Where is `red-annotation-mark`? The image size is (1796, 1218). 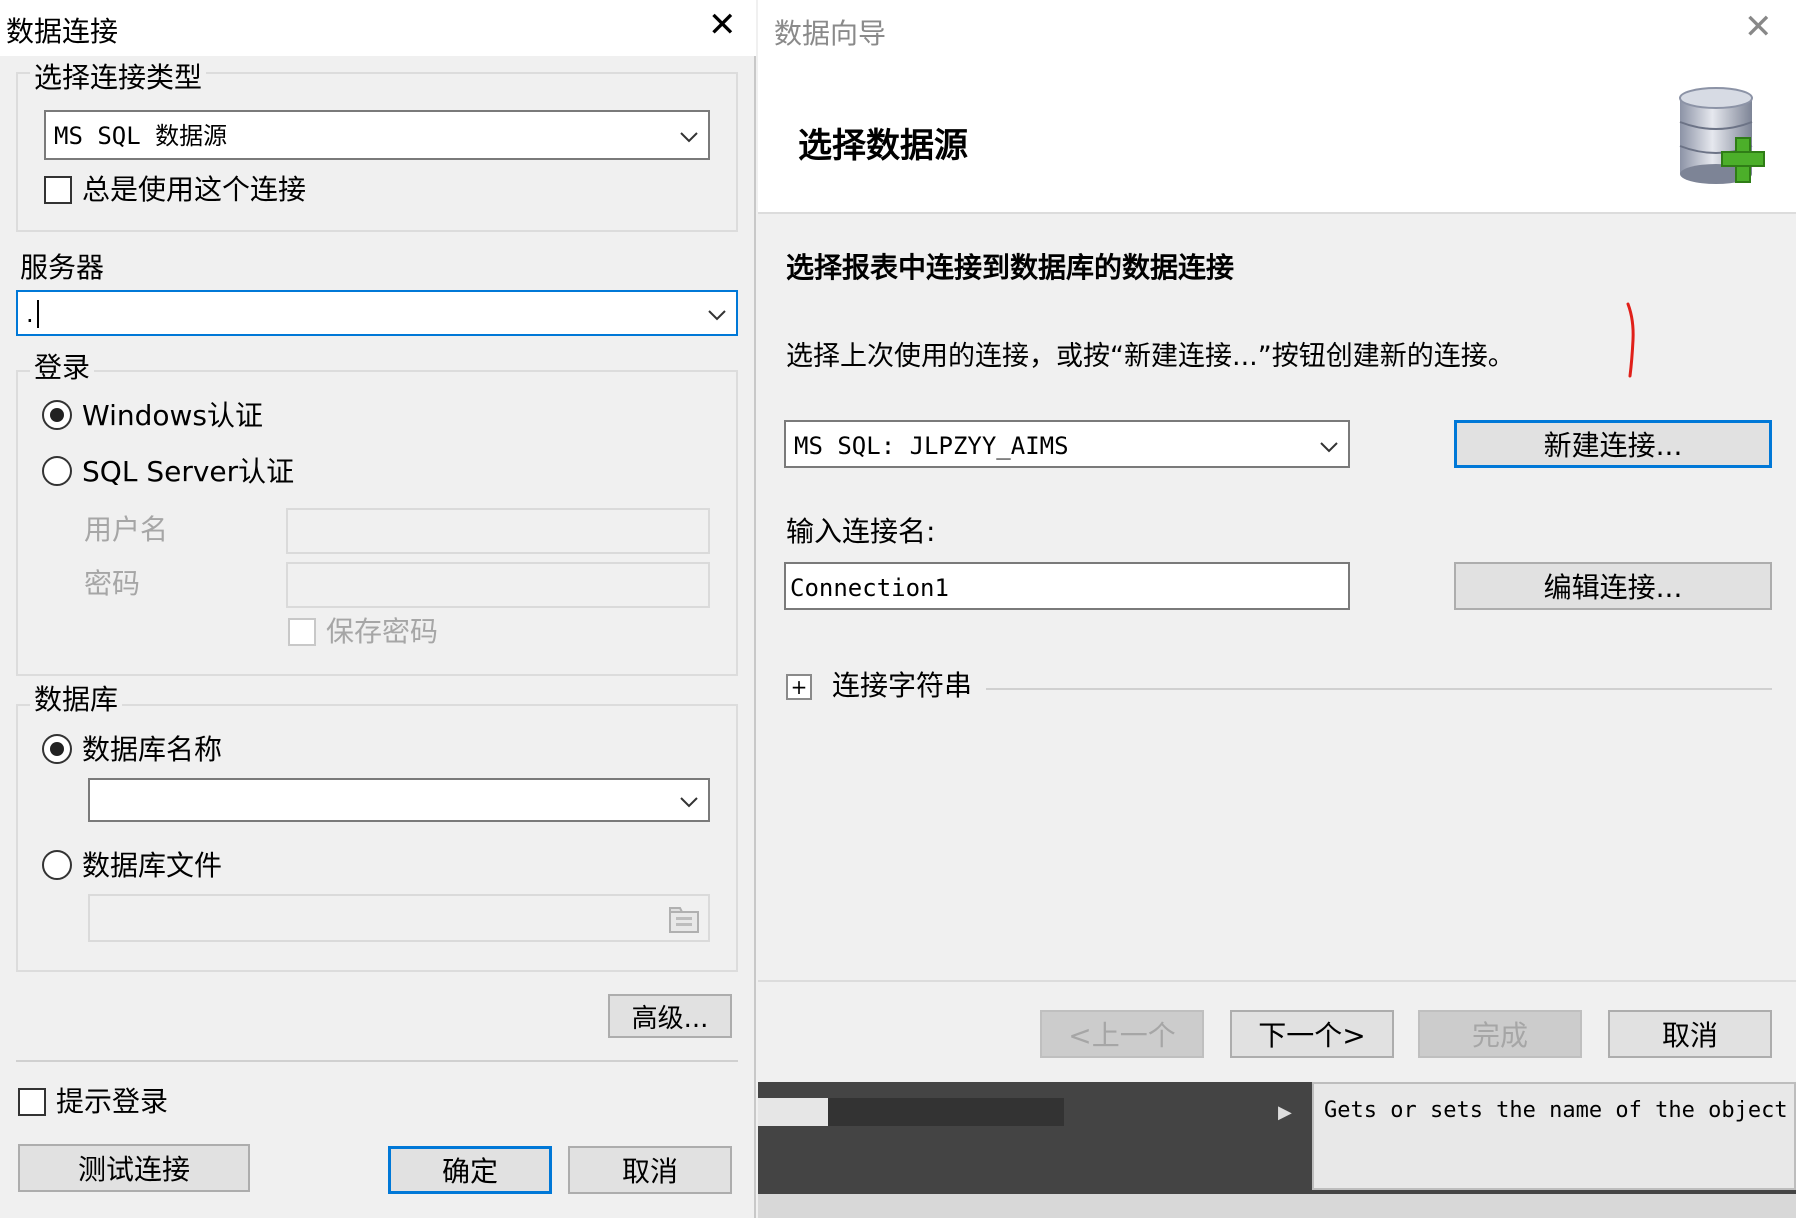 red-annotation-mark is located at coordinates (1630, 340).